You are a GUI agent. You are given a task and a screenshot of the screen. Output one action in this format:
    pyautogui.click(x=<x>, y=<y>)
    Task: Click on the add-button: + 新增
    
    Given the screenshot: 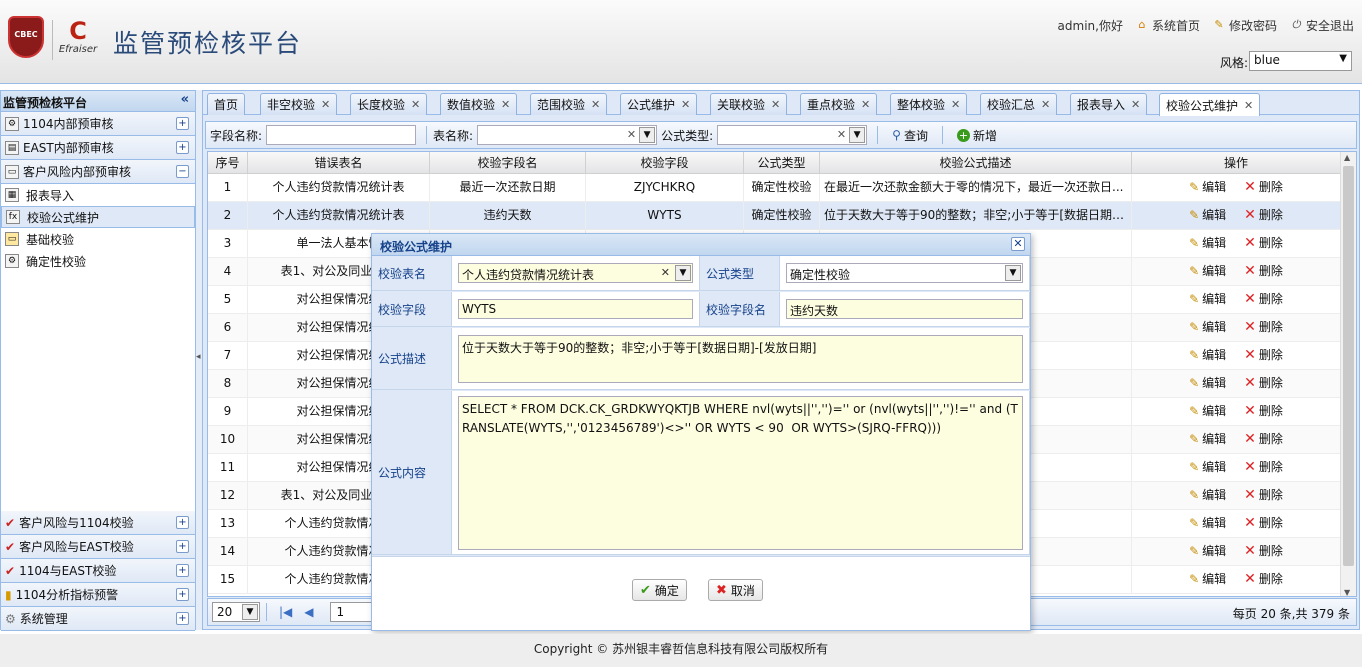 What is the action you would take?
    pyautogui.click(x=976, y=135)
    